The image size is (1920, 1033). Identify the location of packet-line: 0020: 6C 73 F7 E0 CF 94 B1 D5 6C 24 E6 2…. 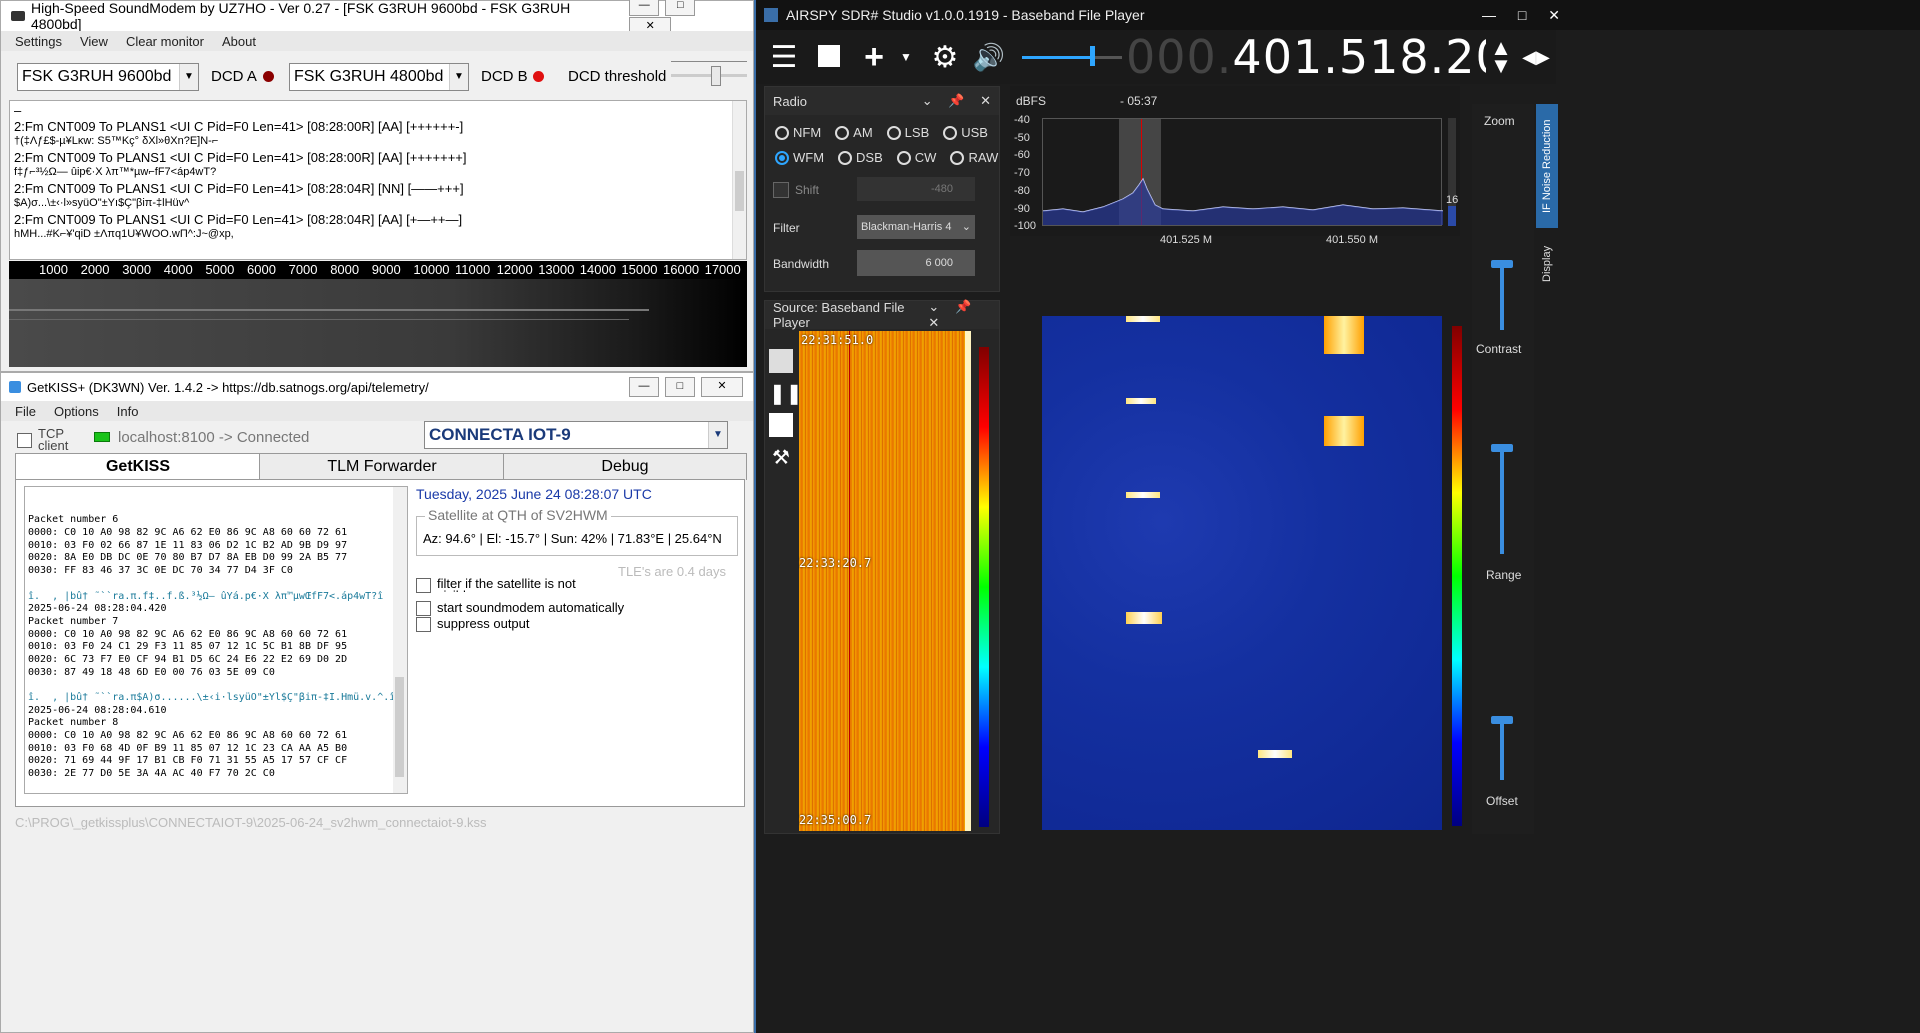
(188, 659).